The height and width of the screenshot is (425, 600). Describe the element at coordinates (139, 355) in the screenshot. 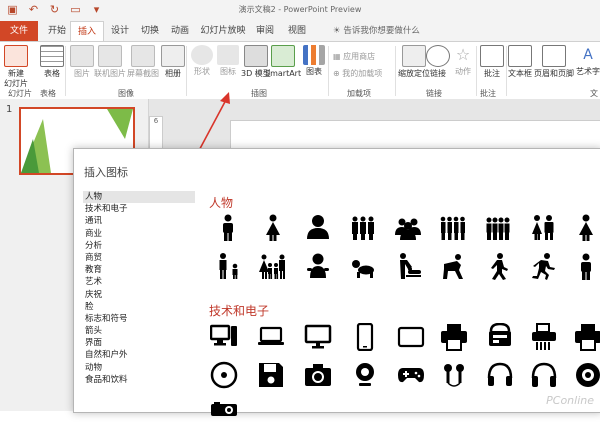

I see `category-nature: 自然和户外` at that location.